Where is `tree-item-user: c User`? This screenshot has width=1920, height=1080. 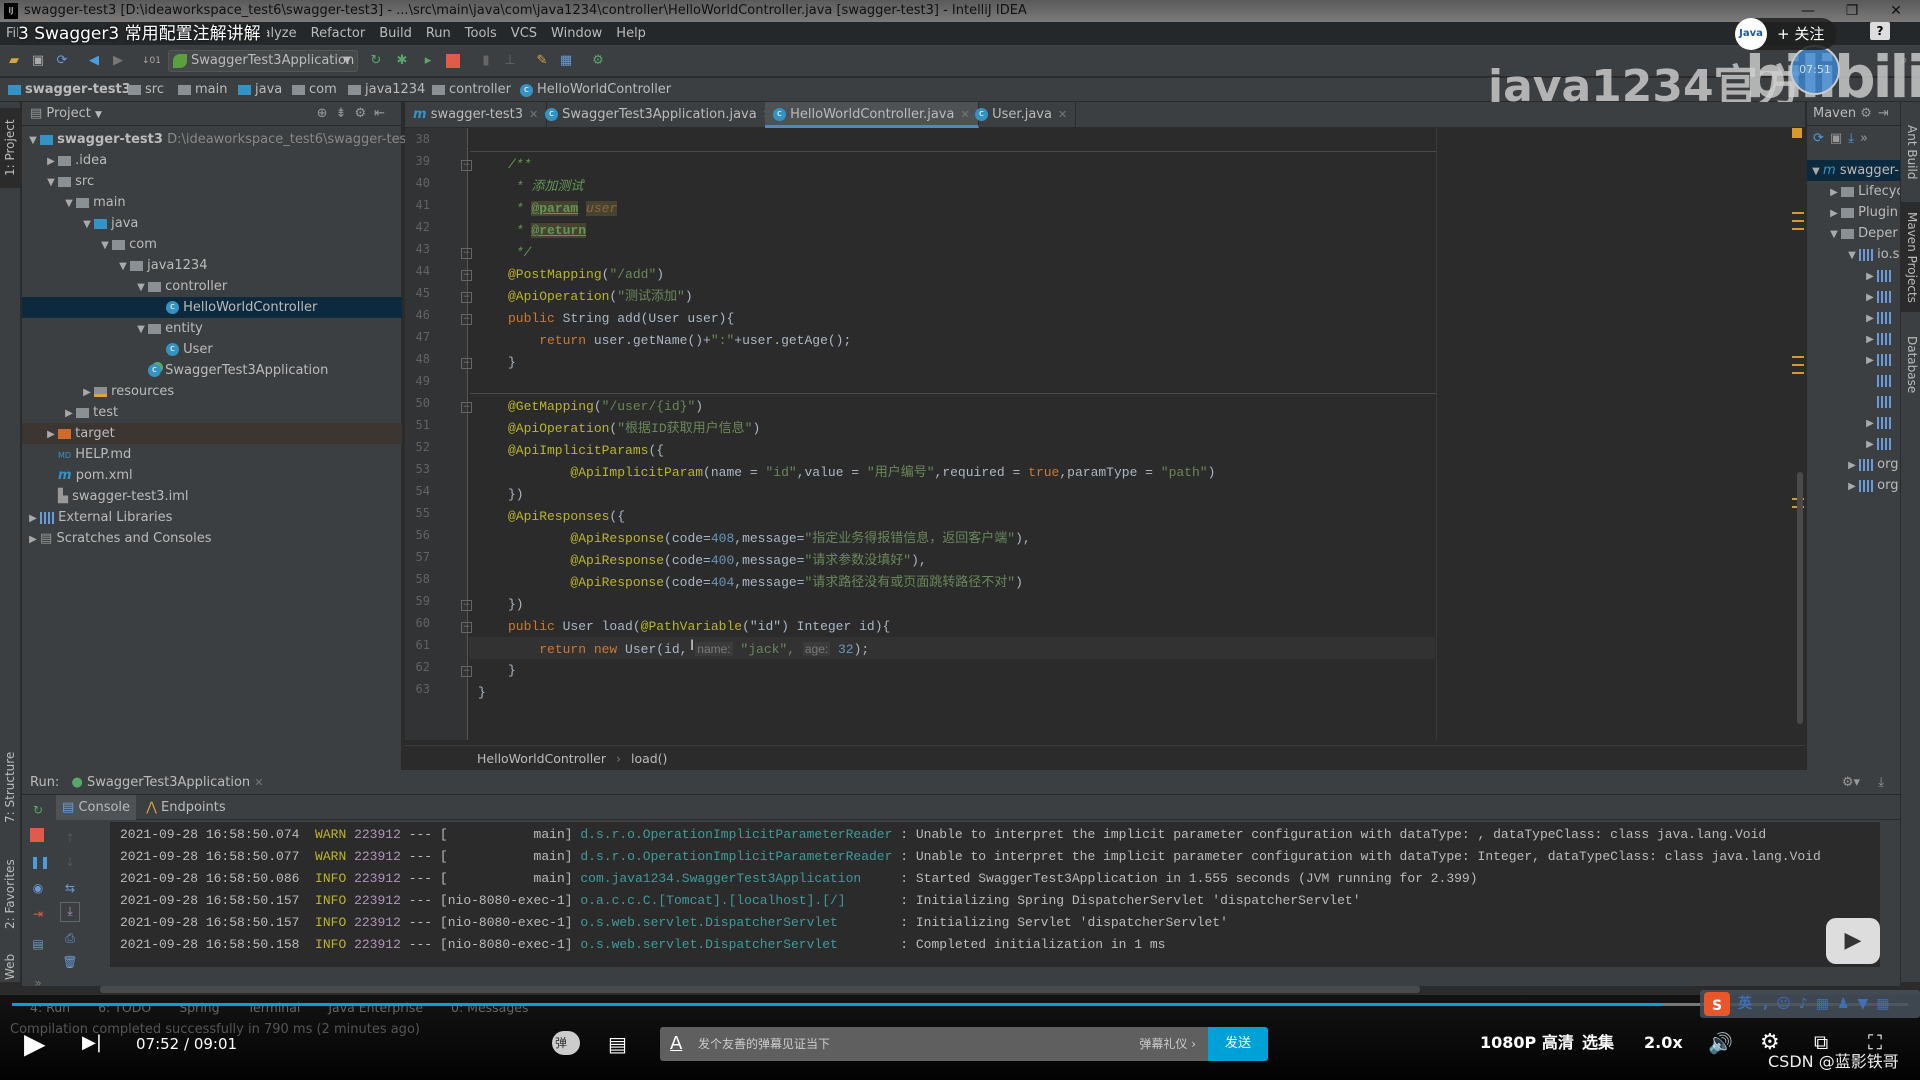 tree-item-user: c User is located at coordinates (212, 349).